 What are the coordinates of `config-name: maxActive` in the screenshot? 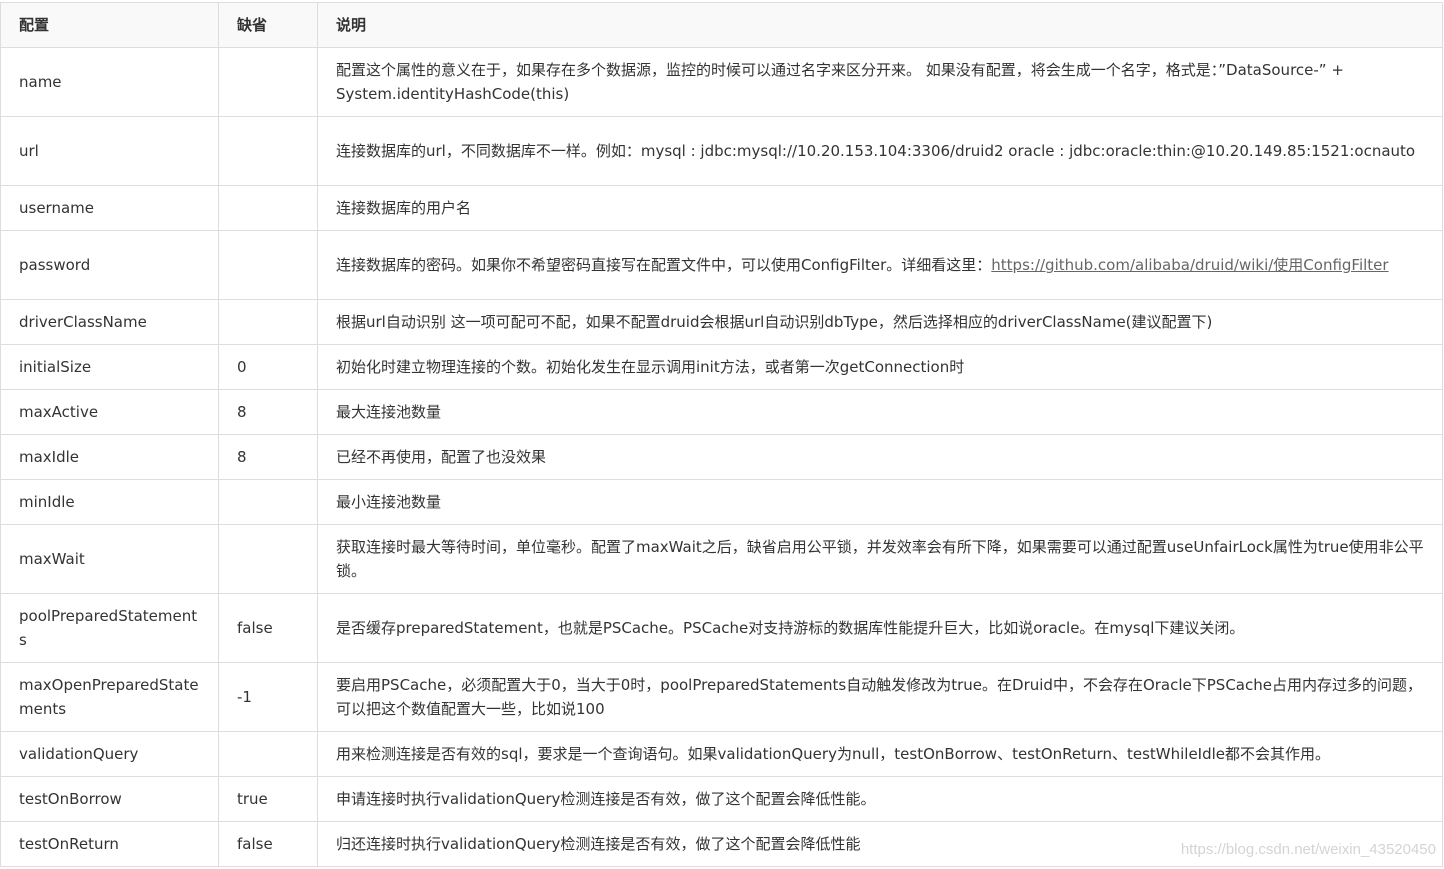 It's located at (109, 412).